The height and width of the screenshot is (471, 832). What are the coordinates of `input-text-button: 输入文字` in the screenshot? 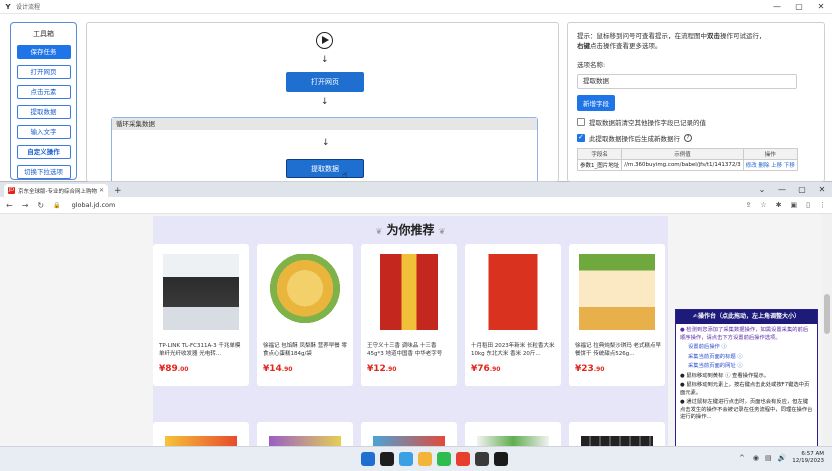 It's located at (43, 132).